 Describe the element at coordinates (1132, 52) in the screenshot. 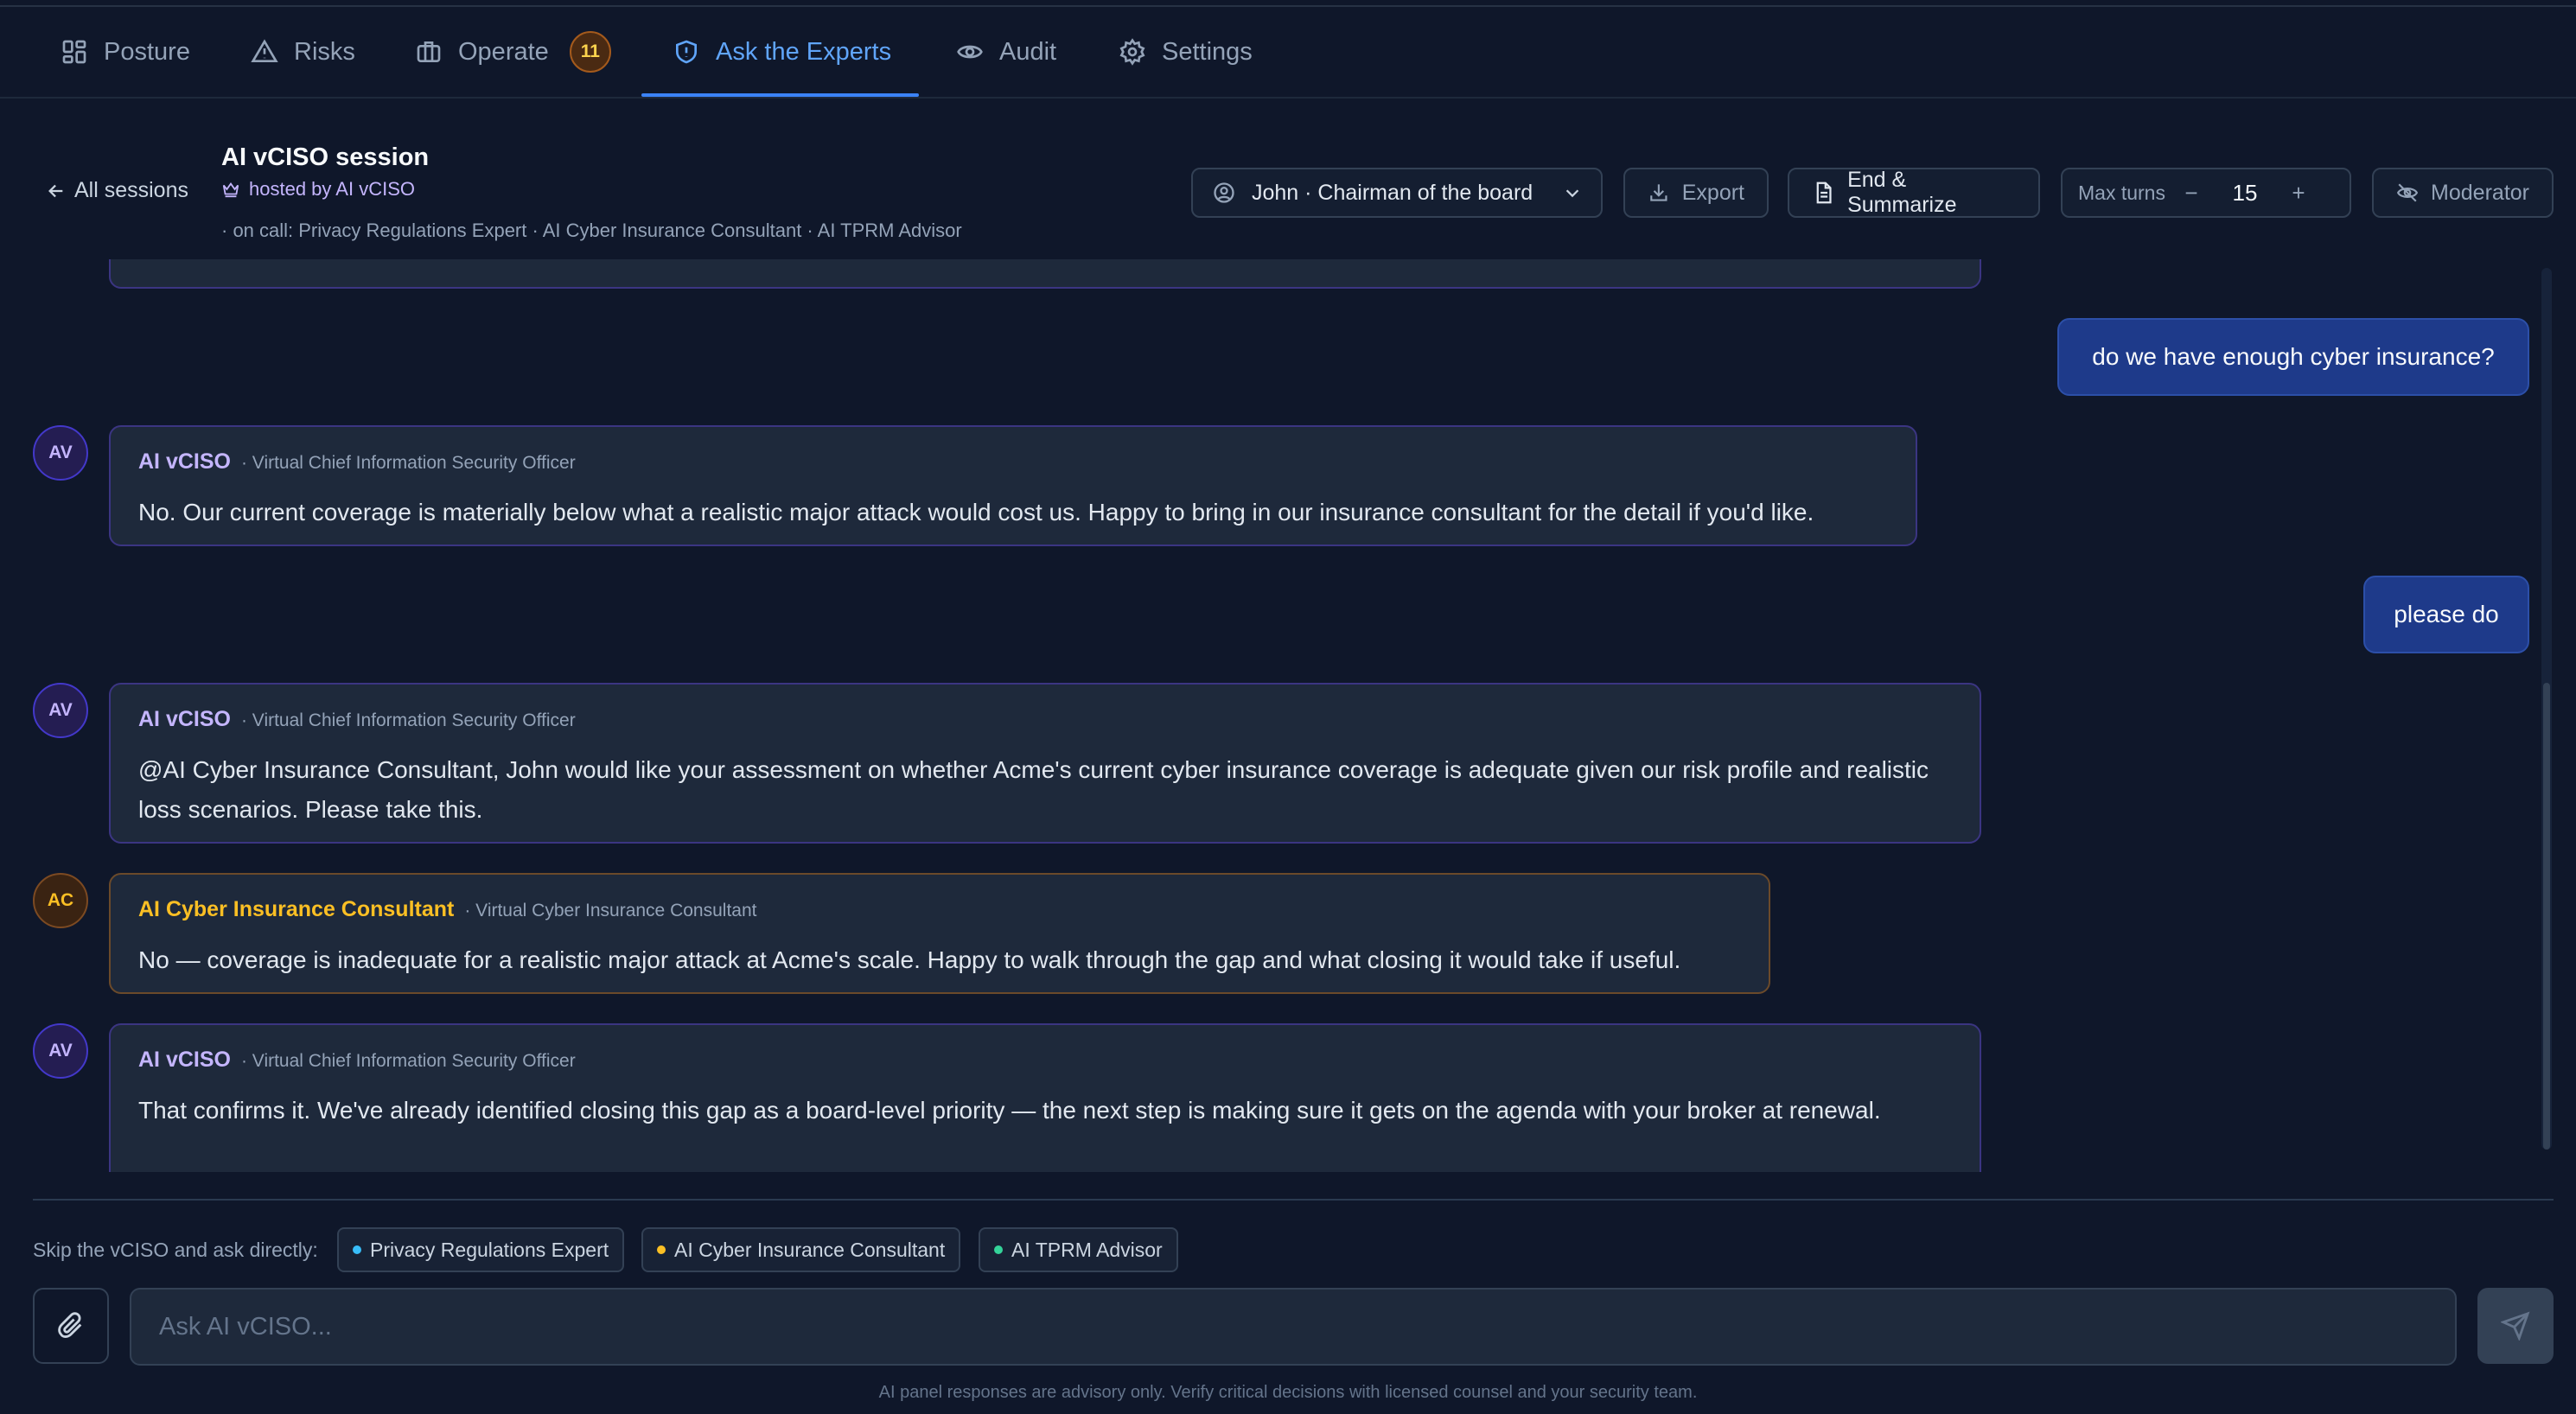

I see `gear-icon` at that location.